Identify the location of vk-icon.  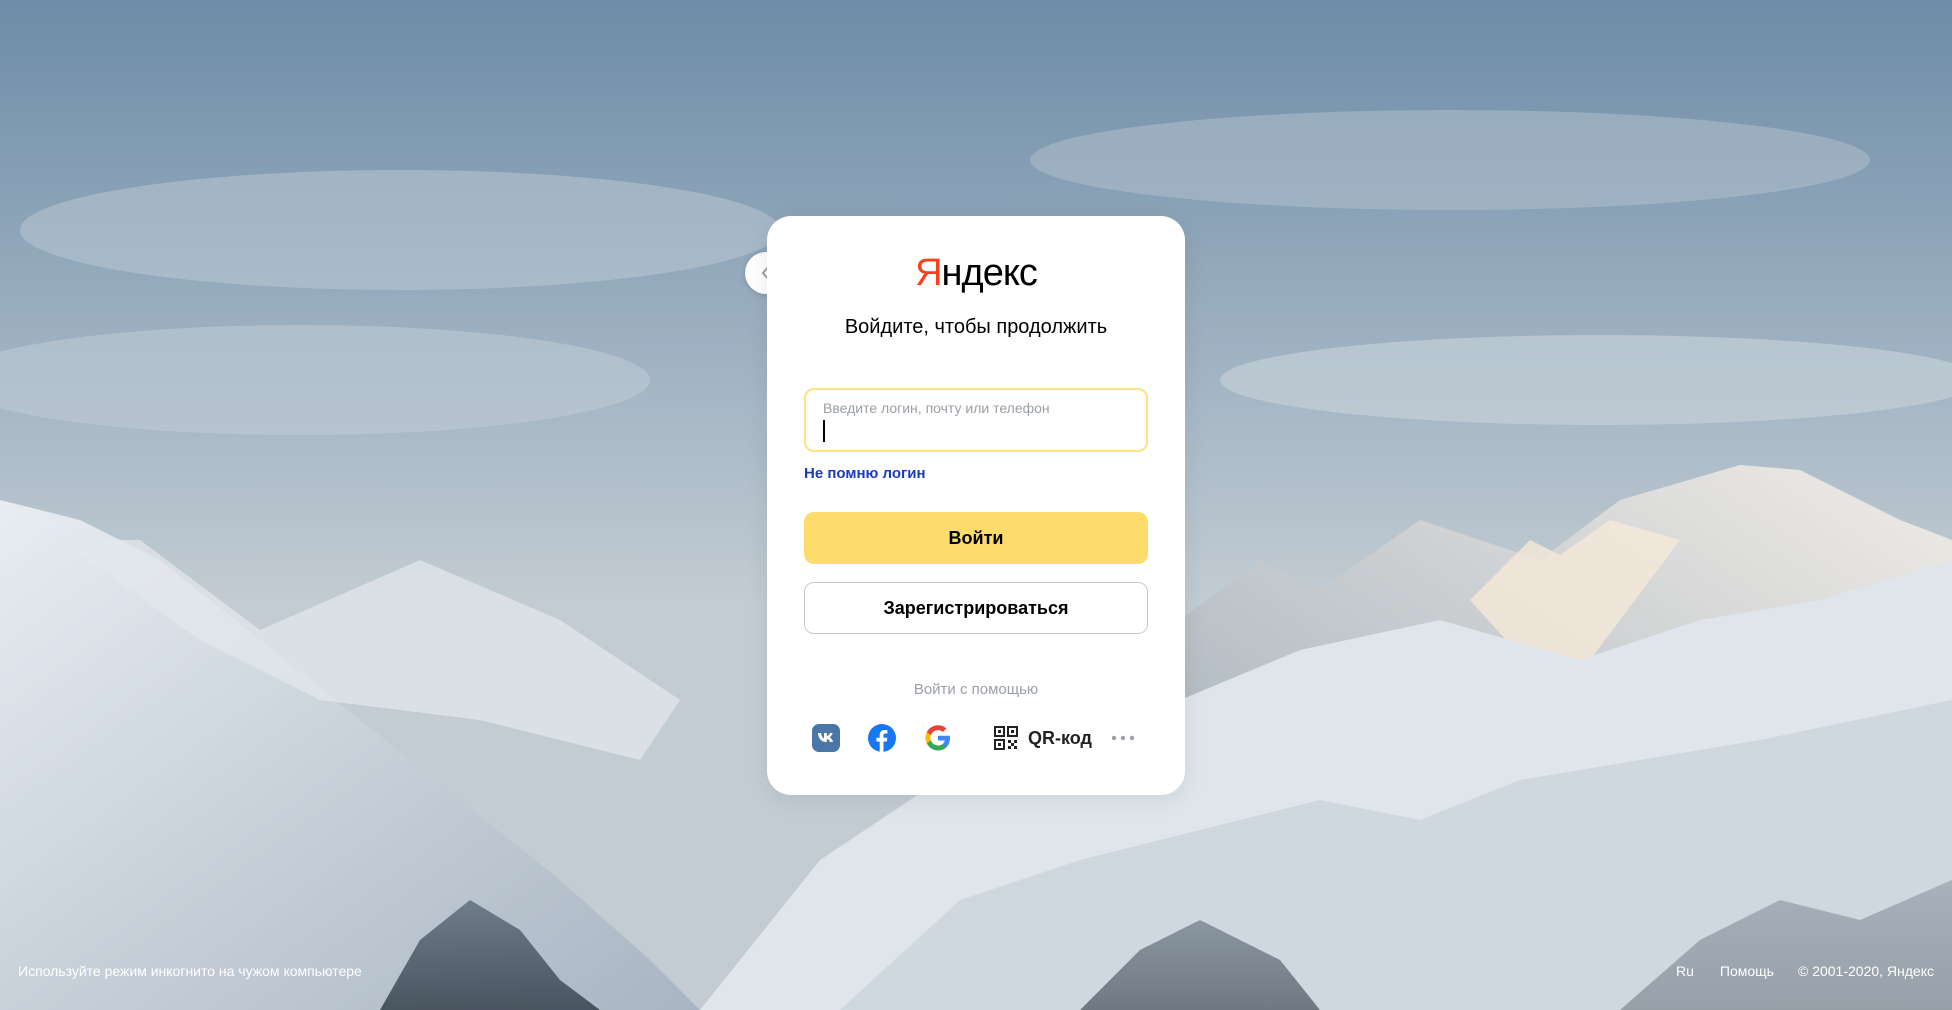
(826, 738).